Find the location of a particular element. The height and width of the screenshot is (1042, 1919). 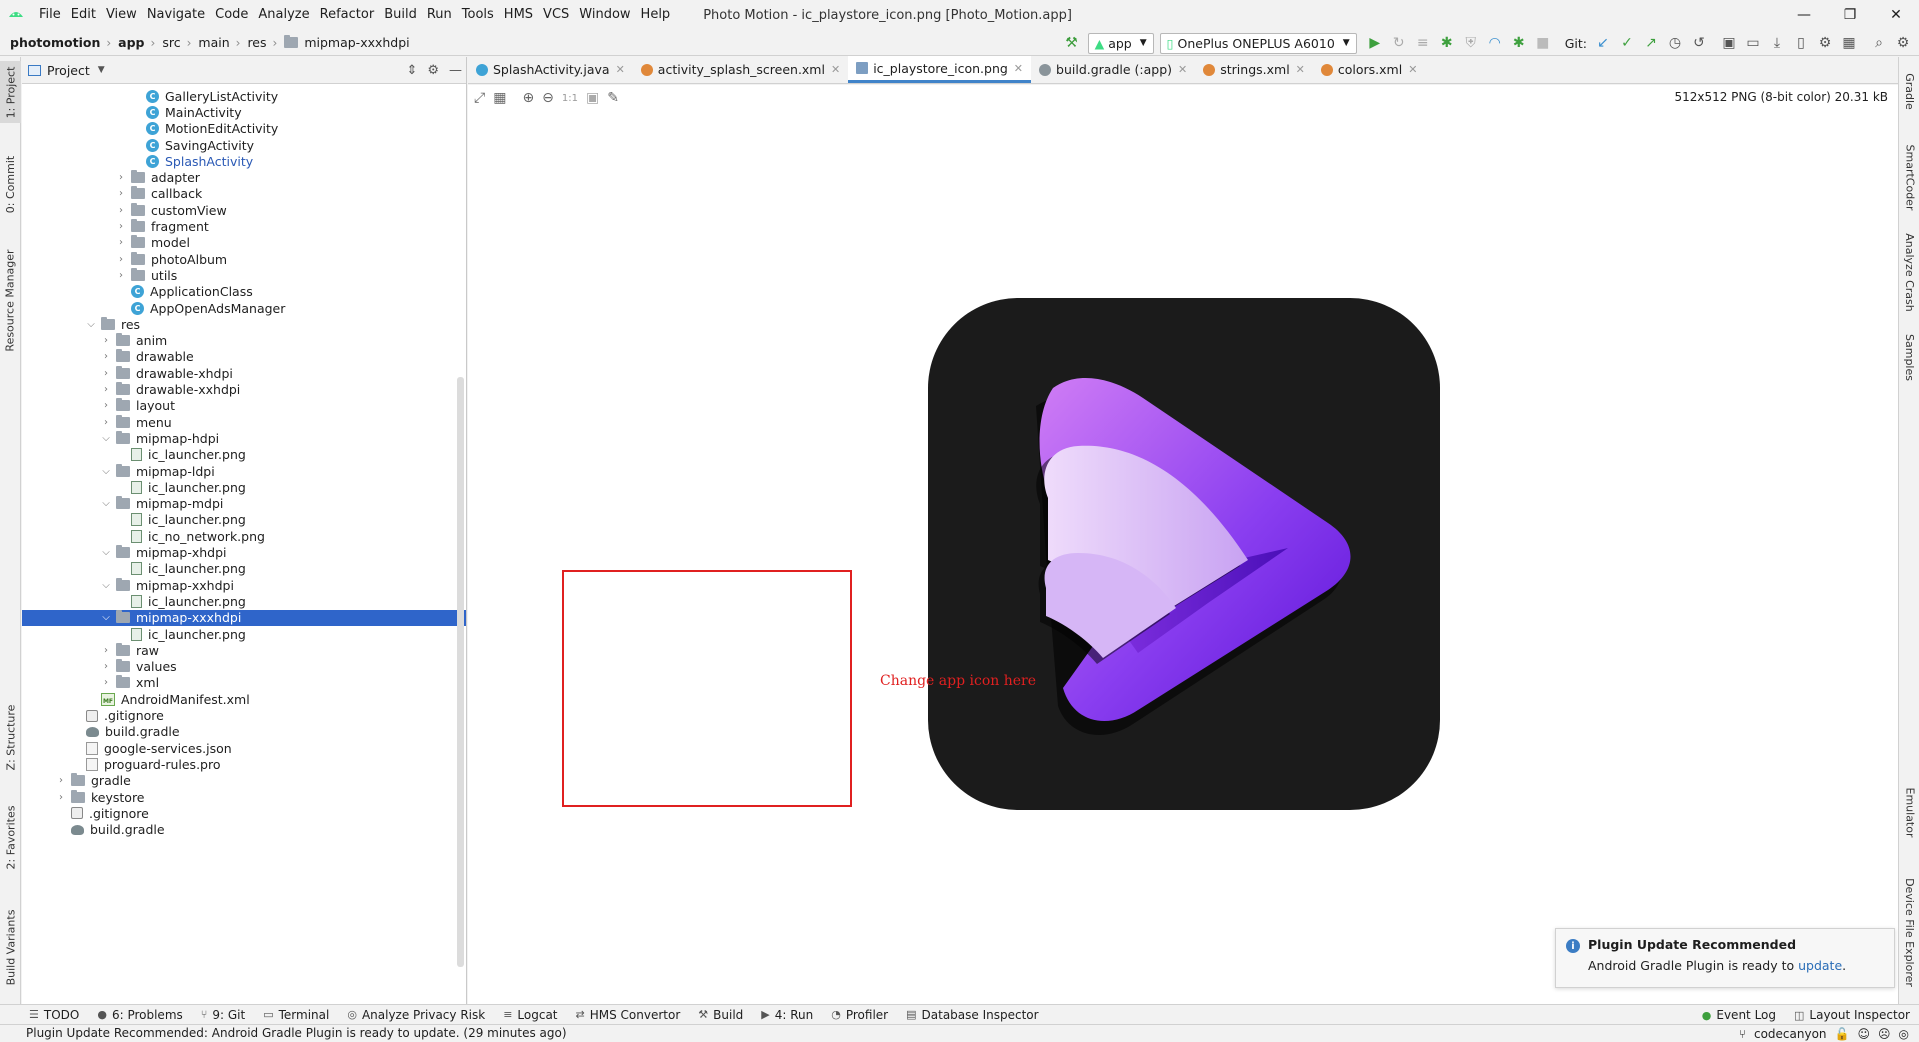

sdk-manager-icon: ⤓ is located at coordinates (1777, 43).